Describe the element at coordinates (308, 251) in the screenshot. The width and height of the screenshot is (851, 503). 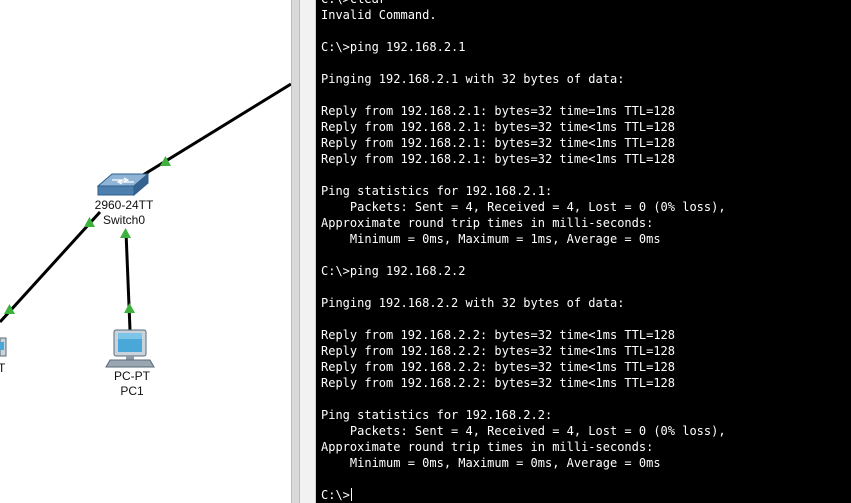
I see `window-frame` at that location.